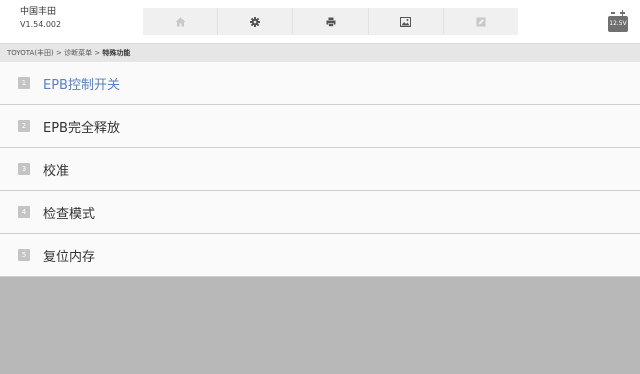 Image resolution: width=640 pixels, height=374 pixels. I want to click on image-icon, so click(406, 21).